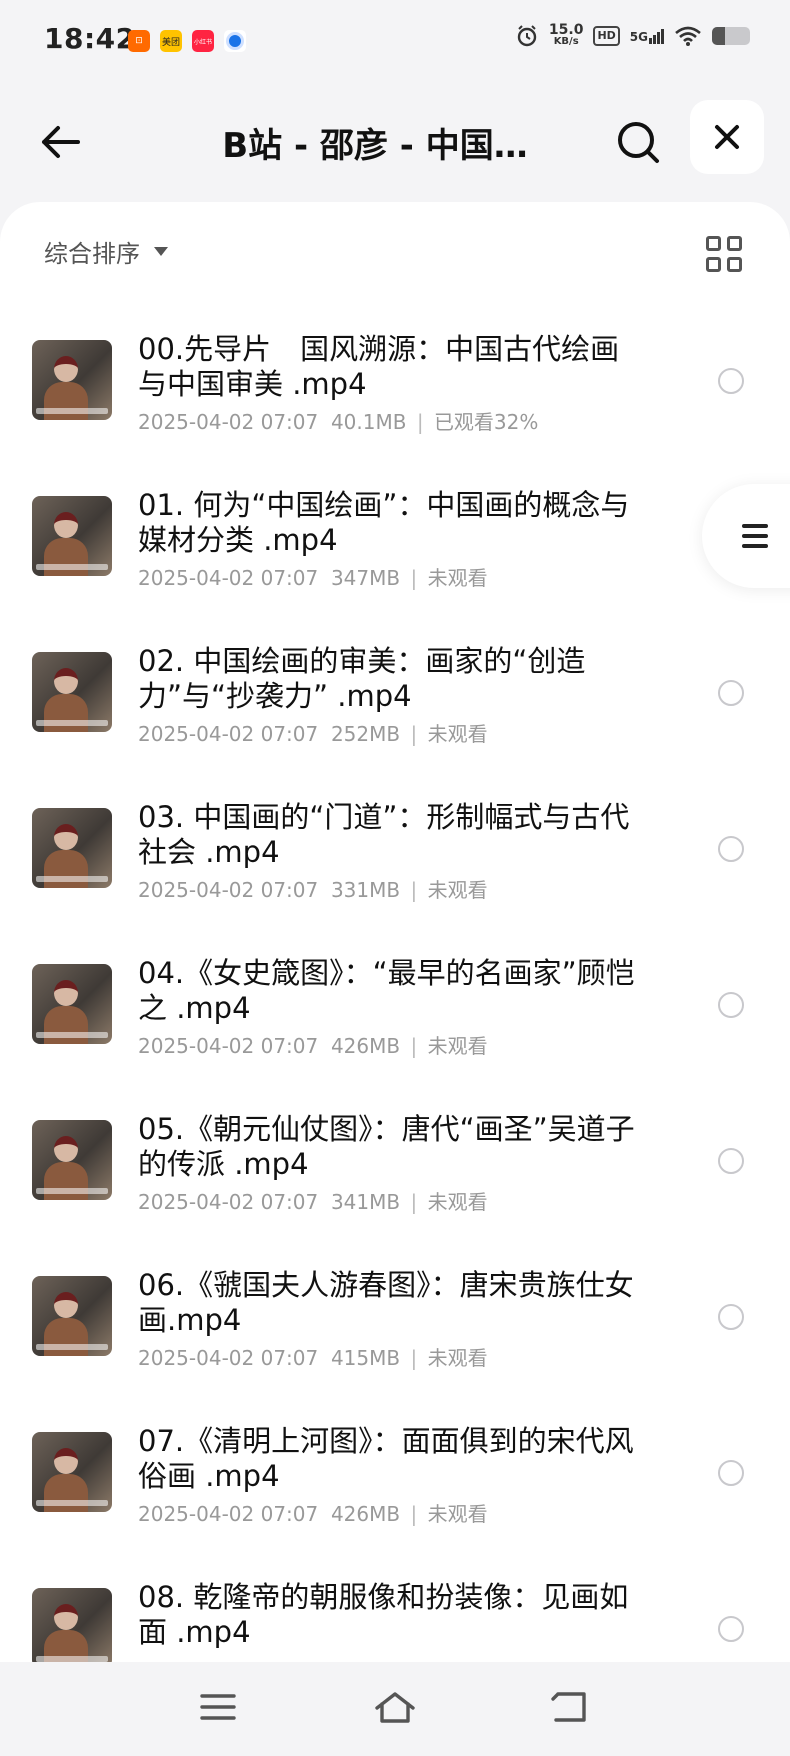 Image resolution: width=790 pixels, height=1756 pixels. I want to click on menu-icon, so click(755, 536).